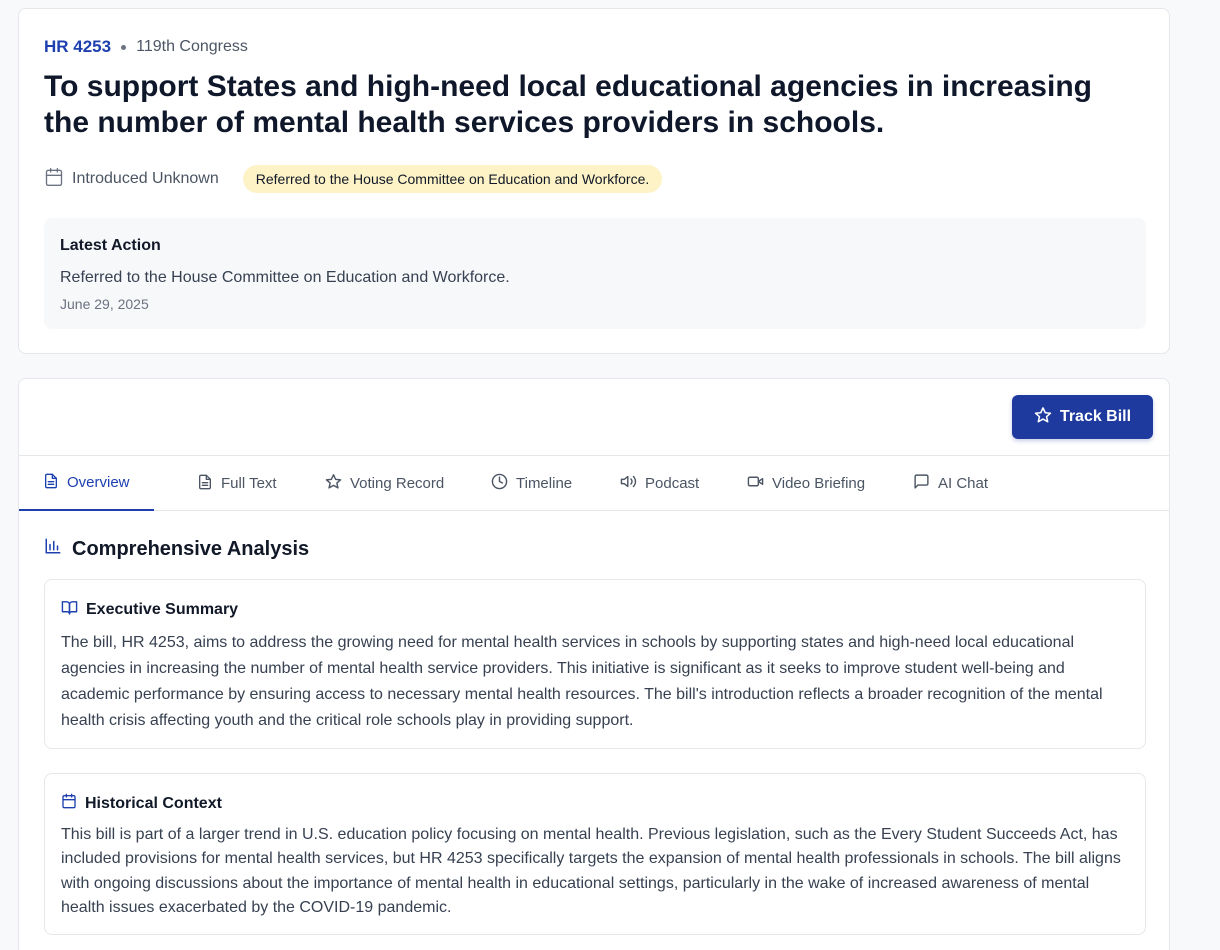 The height and width of the screenshot is (950, 1220). I want to click on tab-timeline-label: Timeline, so click(544, 483).